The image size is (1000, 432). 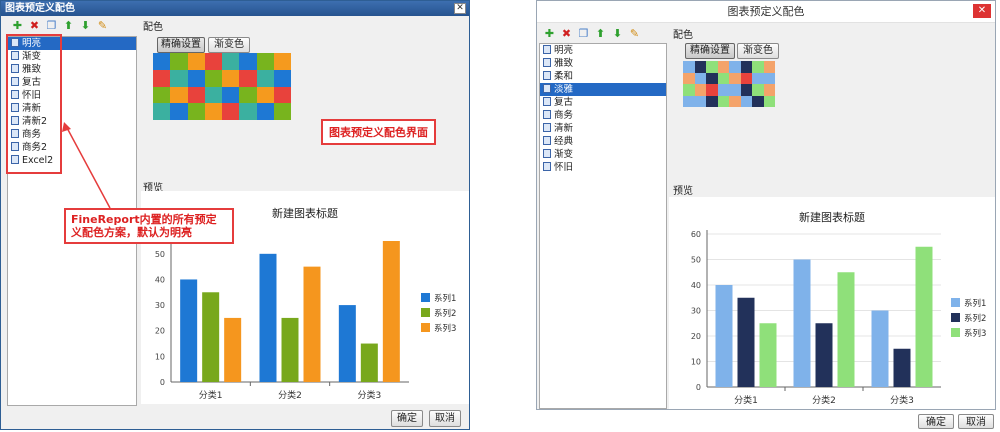 What do you see at coordinates (603, 141) in the screenshot?
I see `scheme-list-item: 经典` at bounding box center [603, 141].